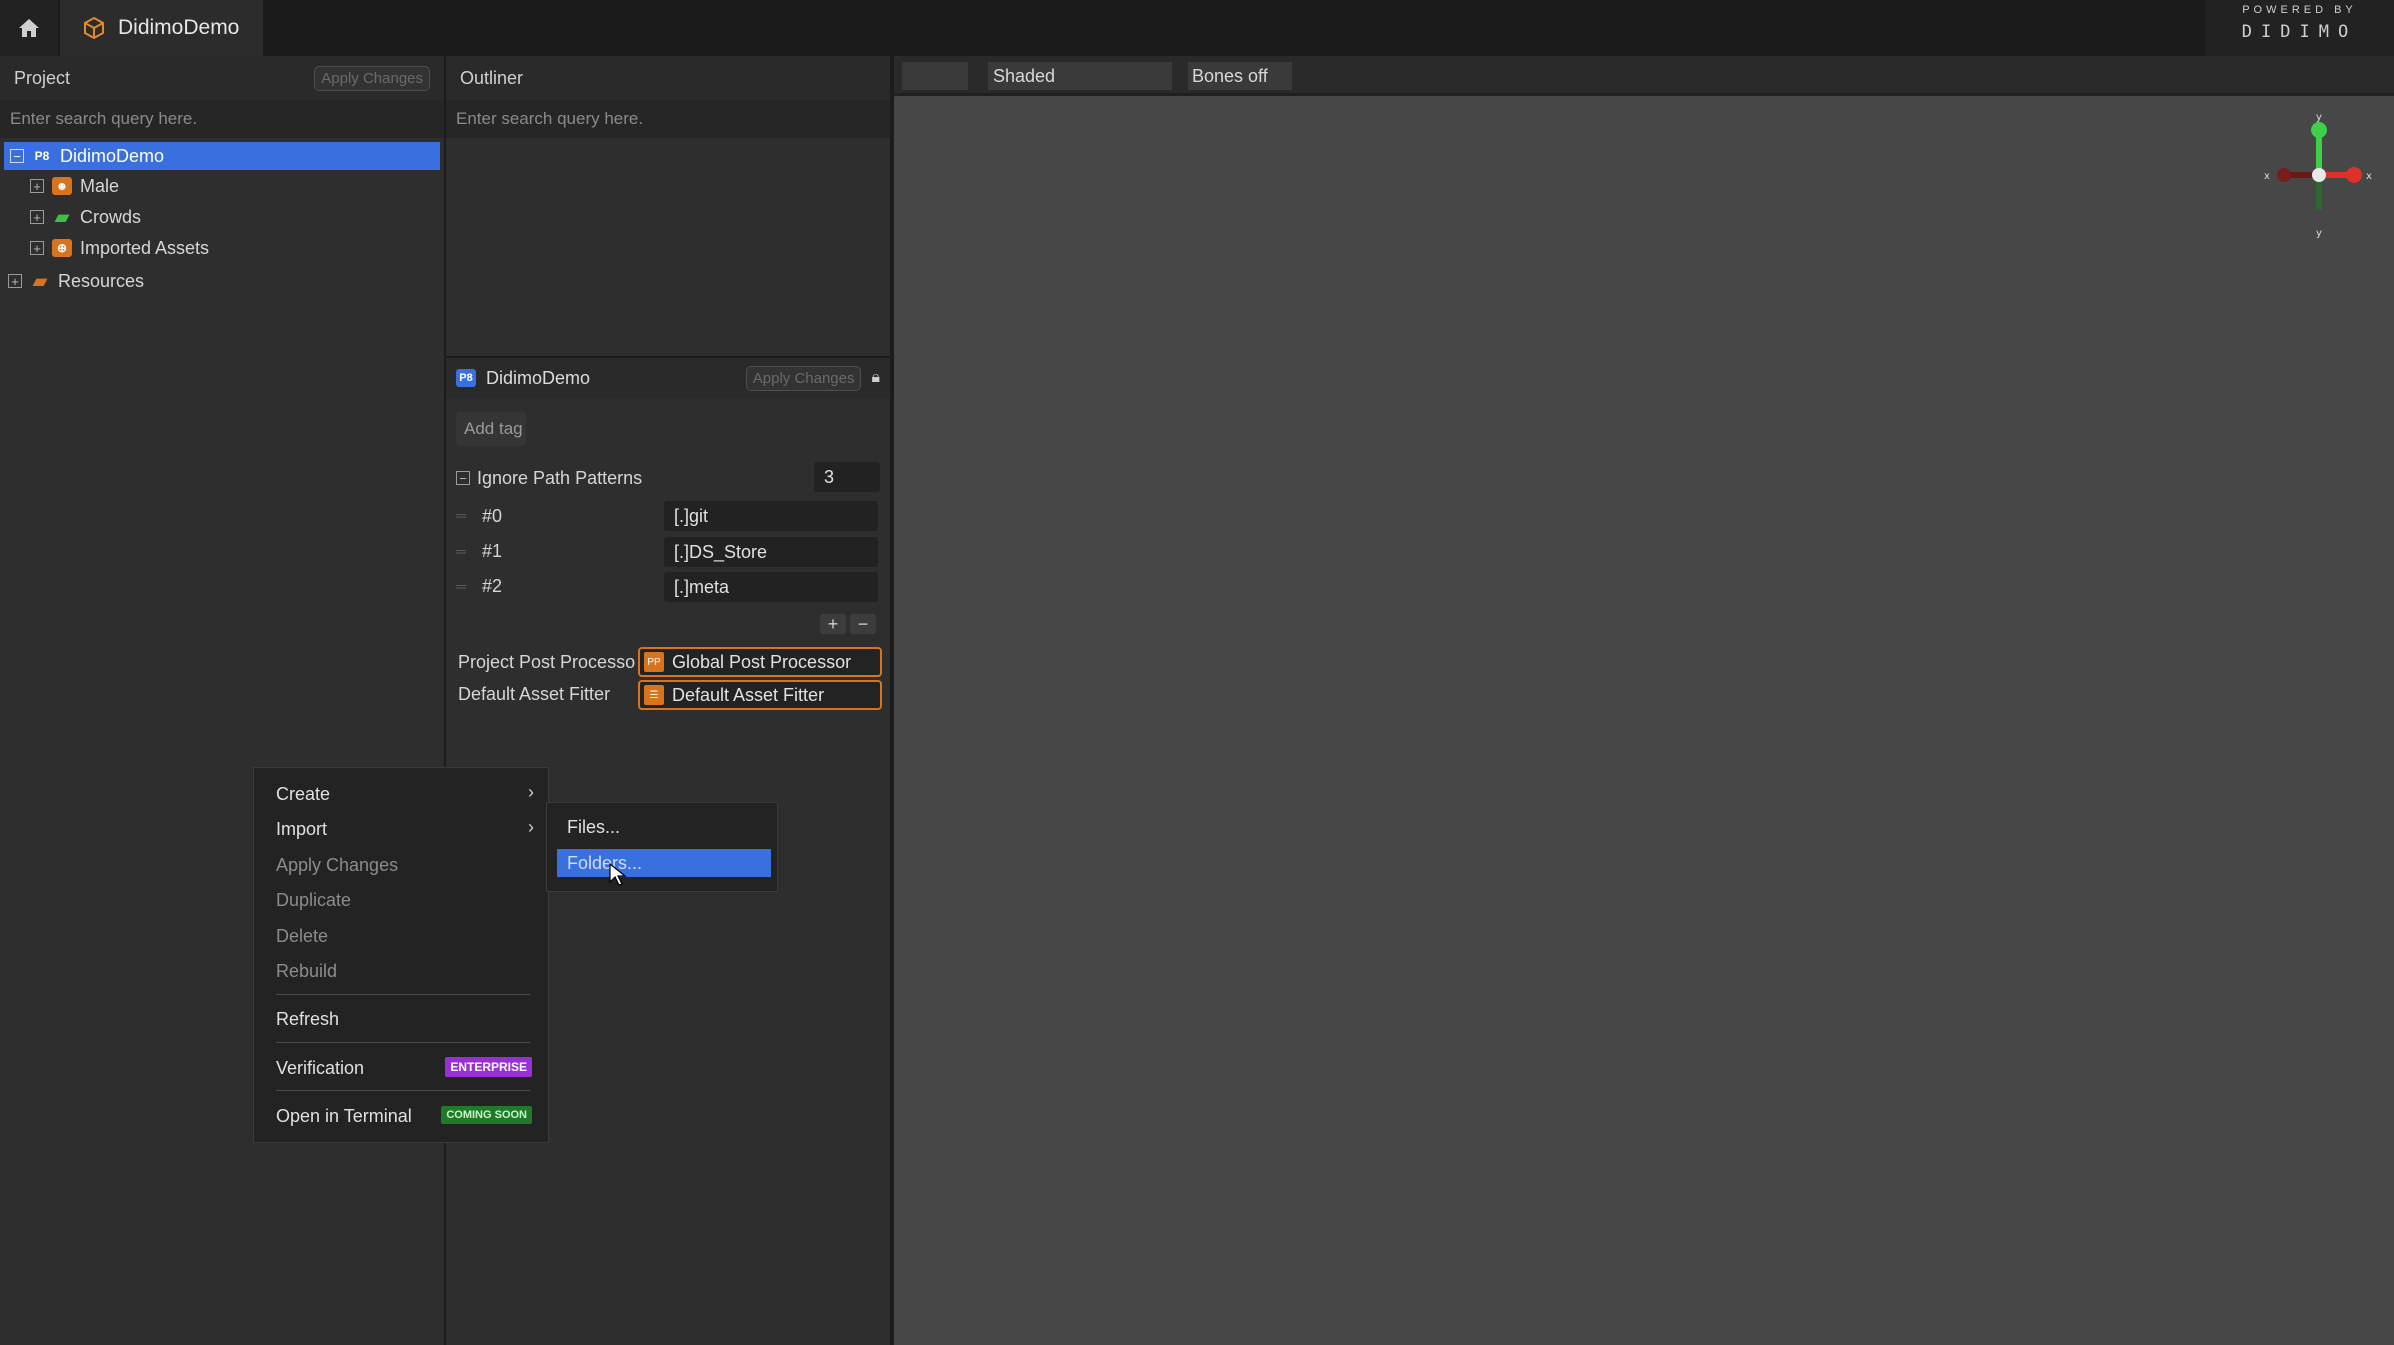 The height and width of the screenshot is (1345, 2394). I want to click on pattern-field: [.]DS_Store, so click(771, 552).